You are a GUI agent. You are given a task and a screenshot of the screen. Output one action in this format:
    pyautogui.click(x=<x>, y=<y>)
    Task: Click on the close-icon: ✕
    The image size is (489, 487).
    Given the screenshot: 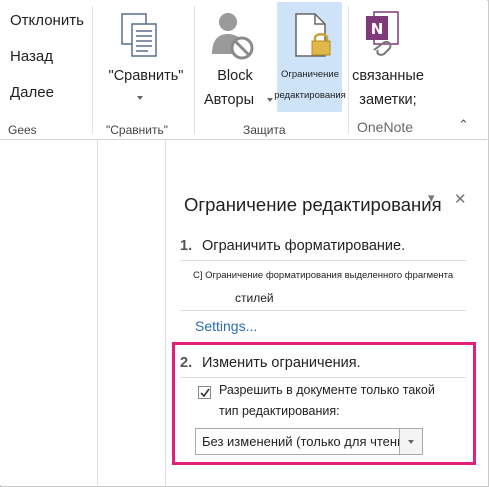 What is the action you would take?
    pyautogui.click(x=460, y=199)
    